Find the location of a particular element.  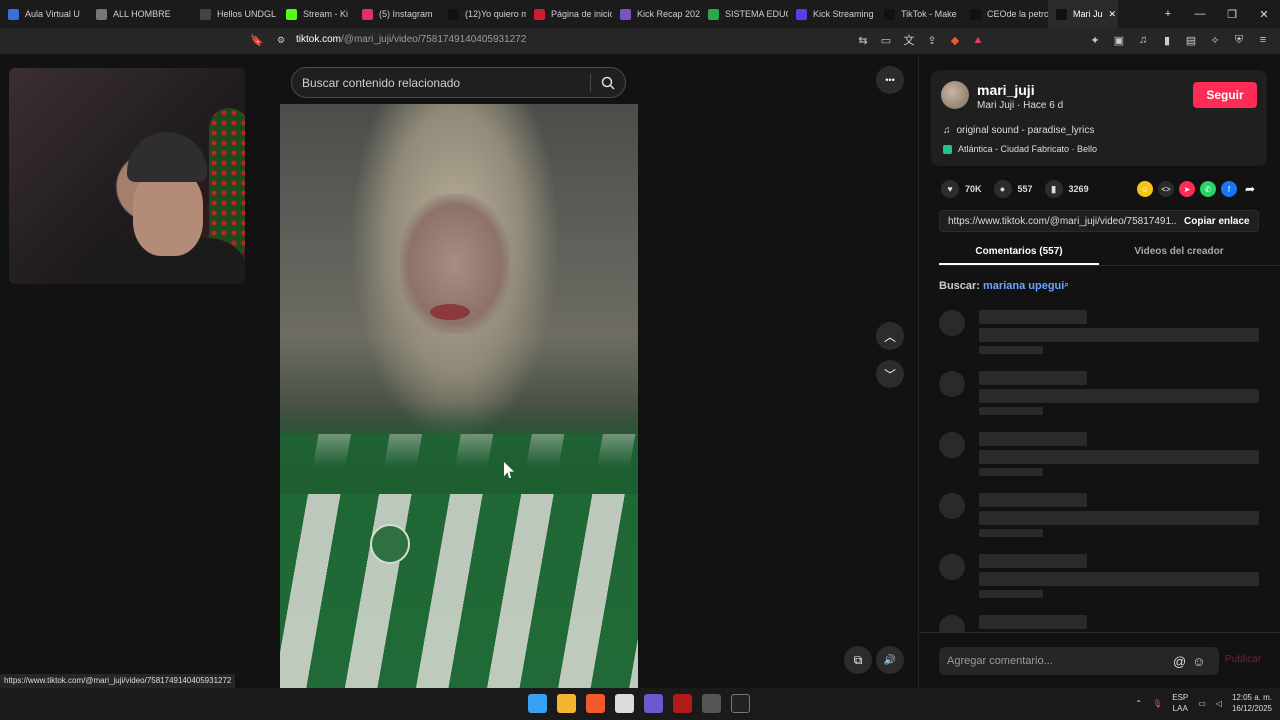

browser-tab: Mari Ju ✕ is located at coordinates (1083, 14).